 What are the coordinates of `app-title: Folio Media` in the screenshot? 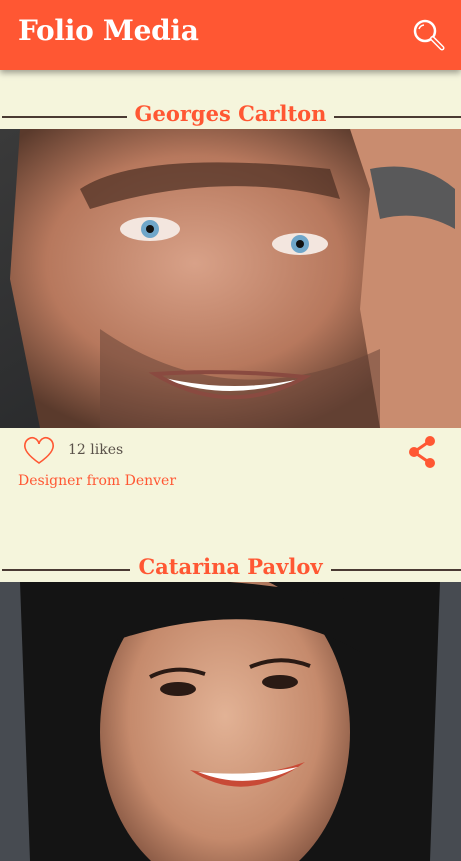 It's located at (108, 30).